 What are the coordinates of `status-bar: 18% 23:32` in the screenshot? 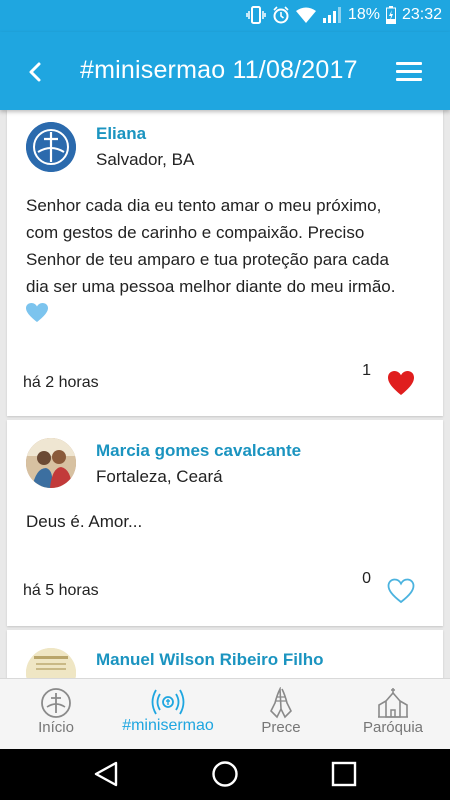 It's located at (225, 16).